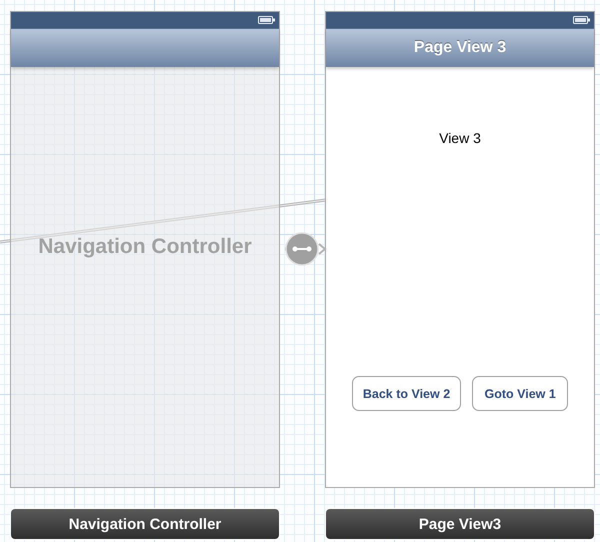 Image resolution: width=600 pixels, height=542 pixels. I want to click on rounded-button: Goto View 1, so click(520, 393).